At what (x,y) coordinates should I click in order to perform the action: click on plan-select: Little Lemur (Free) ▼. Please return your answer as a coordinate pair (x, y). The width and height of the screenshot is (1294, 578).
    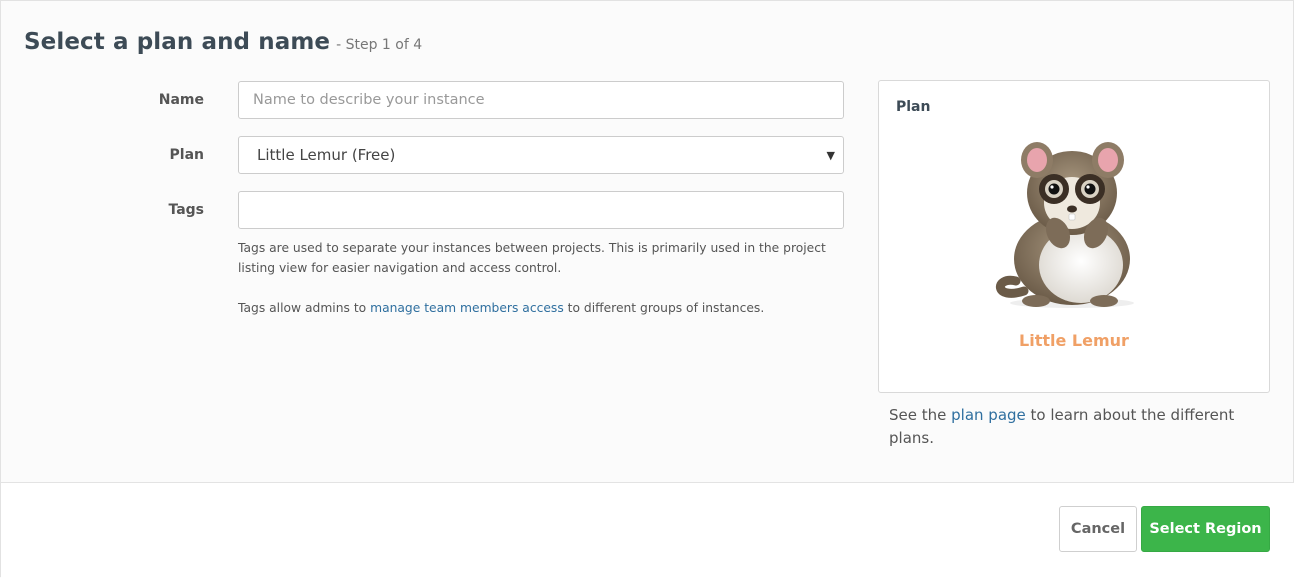
    Looking at the image, I should click on (541, 155).